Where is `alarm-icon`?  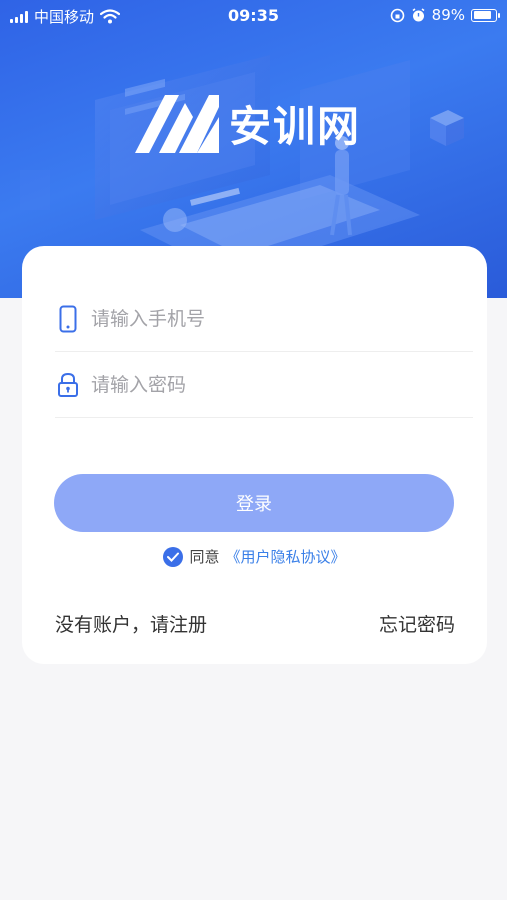 alarm-icon is located at coordinates (418, 14).